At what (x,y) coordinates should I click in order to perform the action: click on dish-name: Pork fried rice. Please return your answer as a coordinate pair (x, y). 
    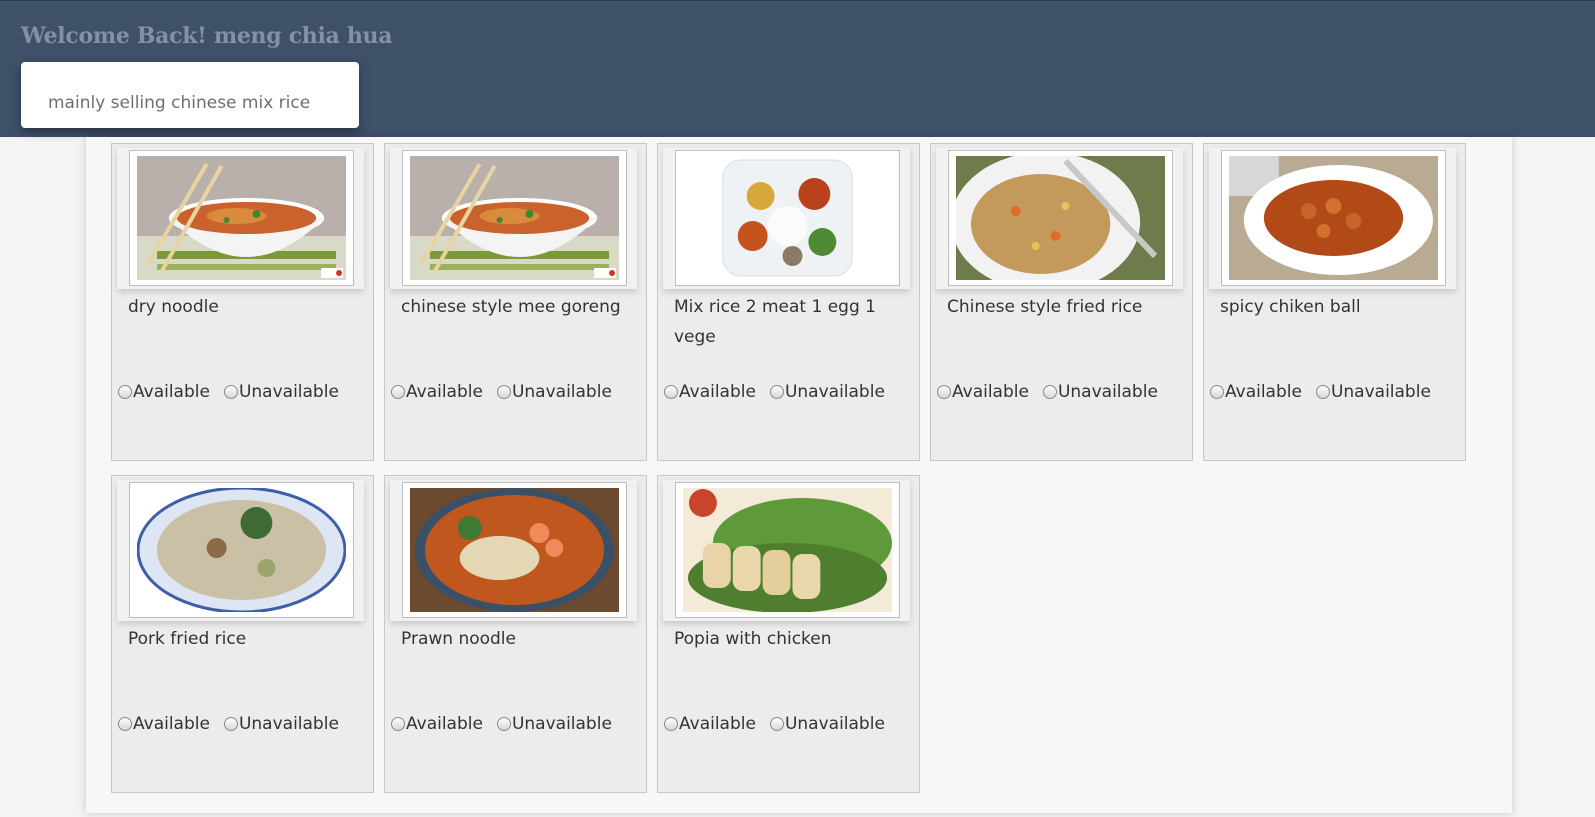
    Looking at the image, I should click on (187, 639).